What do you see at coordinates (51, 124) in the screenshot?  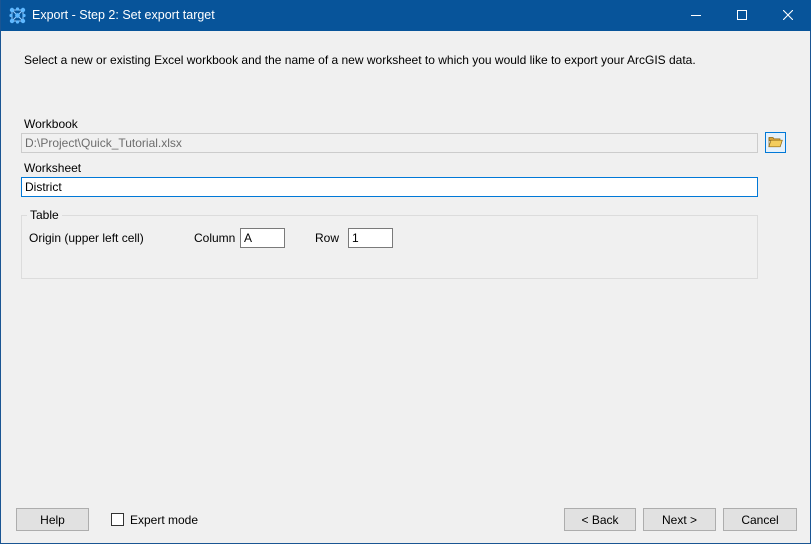 I see `workbook-label: Workbook` at bounding box center [51, 124].